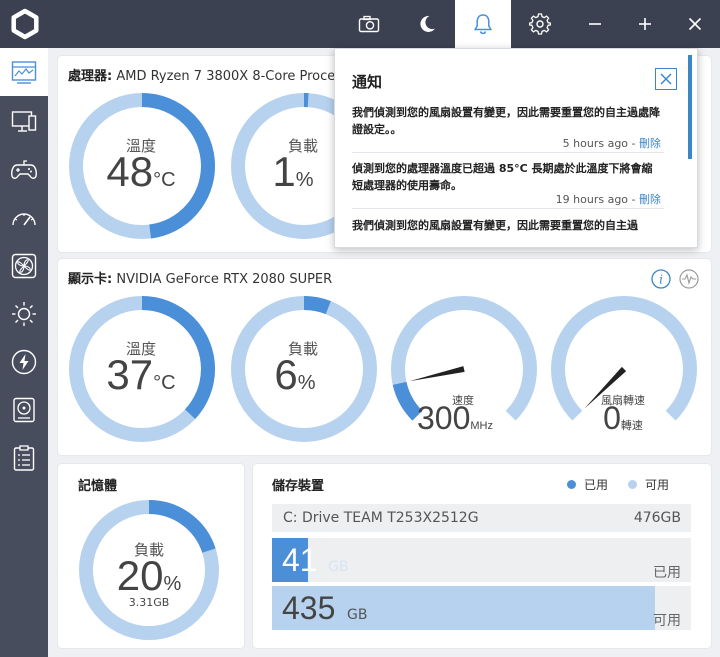 This screenshot has height=657, width=720. I want to click on memory-value: 20%, so click(149, 576).